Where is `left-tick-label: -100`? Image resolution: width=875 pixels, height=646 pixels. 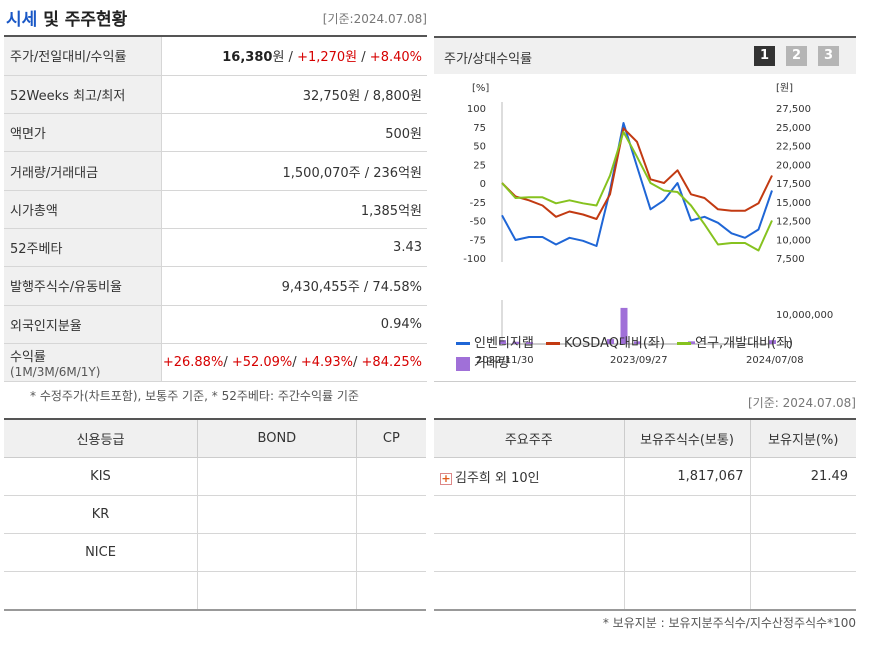 left-tick-label: -100 is located at coordinates (474, 259).